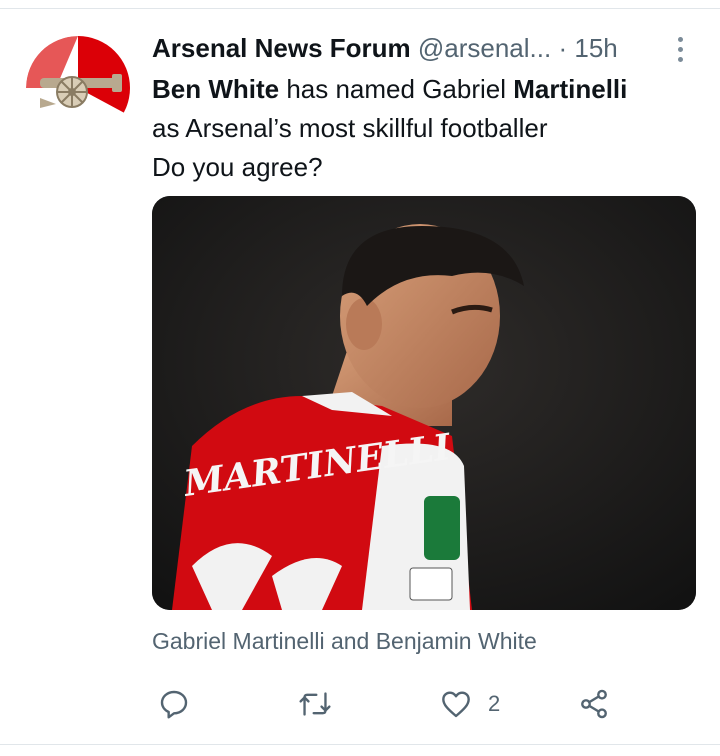 The width and height of the screenshot is (720, 756). What do you see at coordinates (216, 89) in the screenshot?
I see `tweet-text-bold-ben-white: Ben White` at bounding box center [216, 89].